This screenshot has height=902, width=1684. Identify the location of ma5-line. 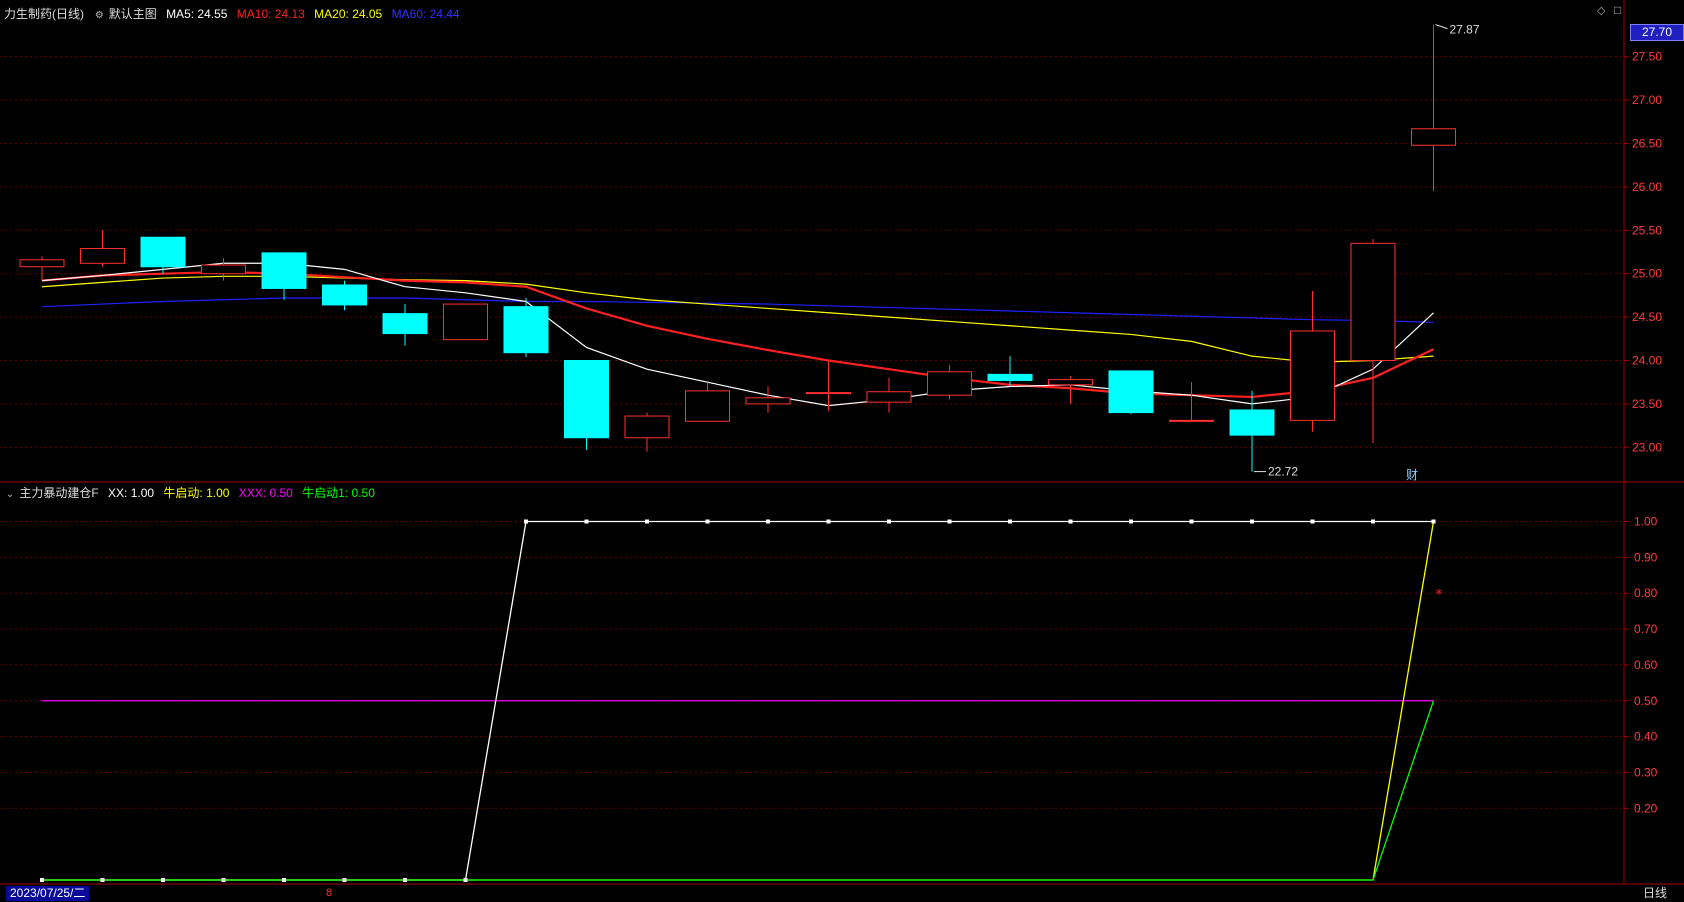
(737, 334).